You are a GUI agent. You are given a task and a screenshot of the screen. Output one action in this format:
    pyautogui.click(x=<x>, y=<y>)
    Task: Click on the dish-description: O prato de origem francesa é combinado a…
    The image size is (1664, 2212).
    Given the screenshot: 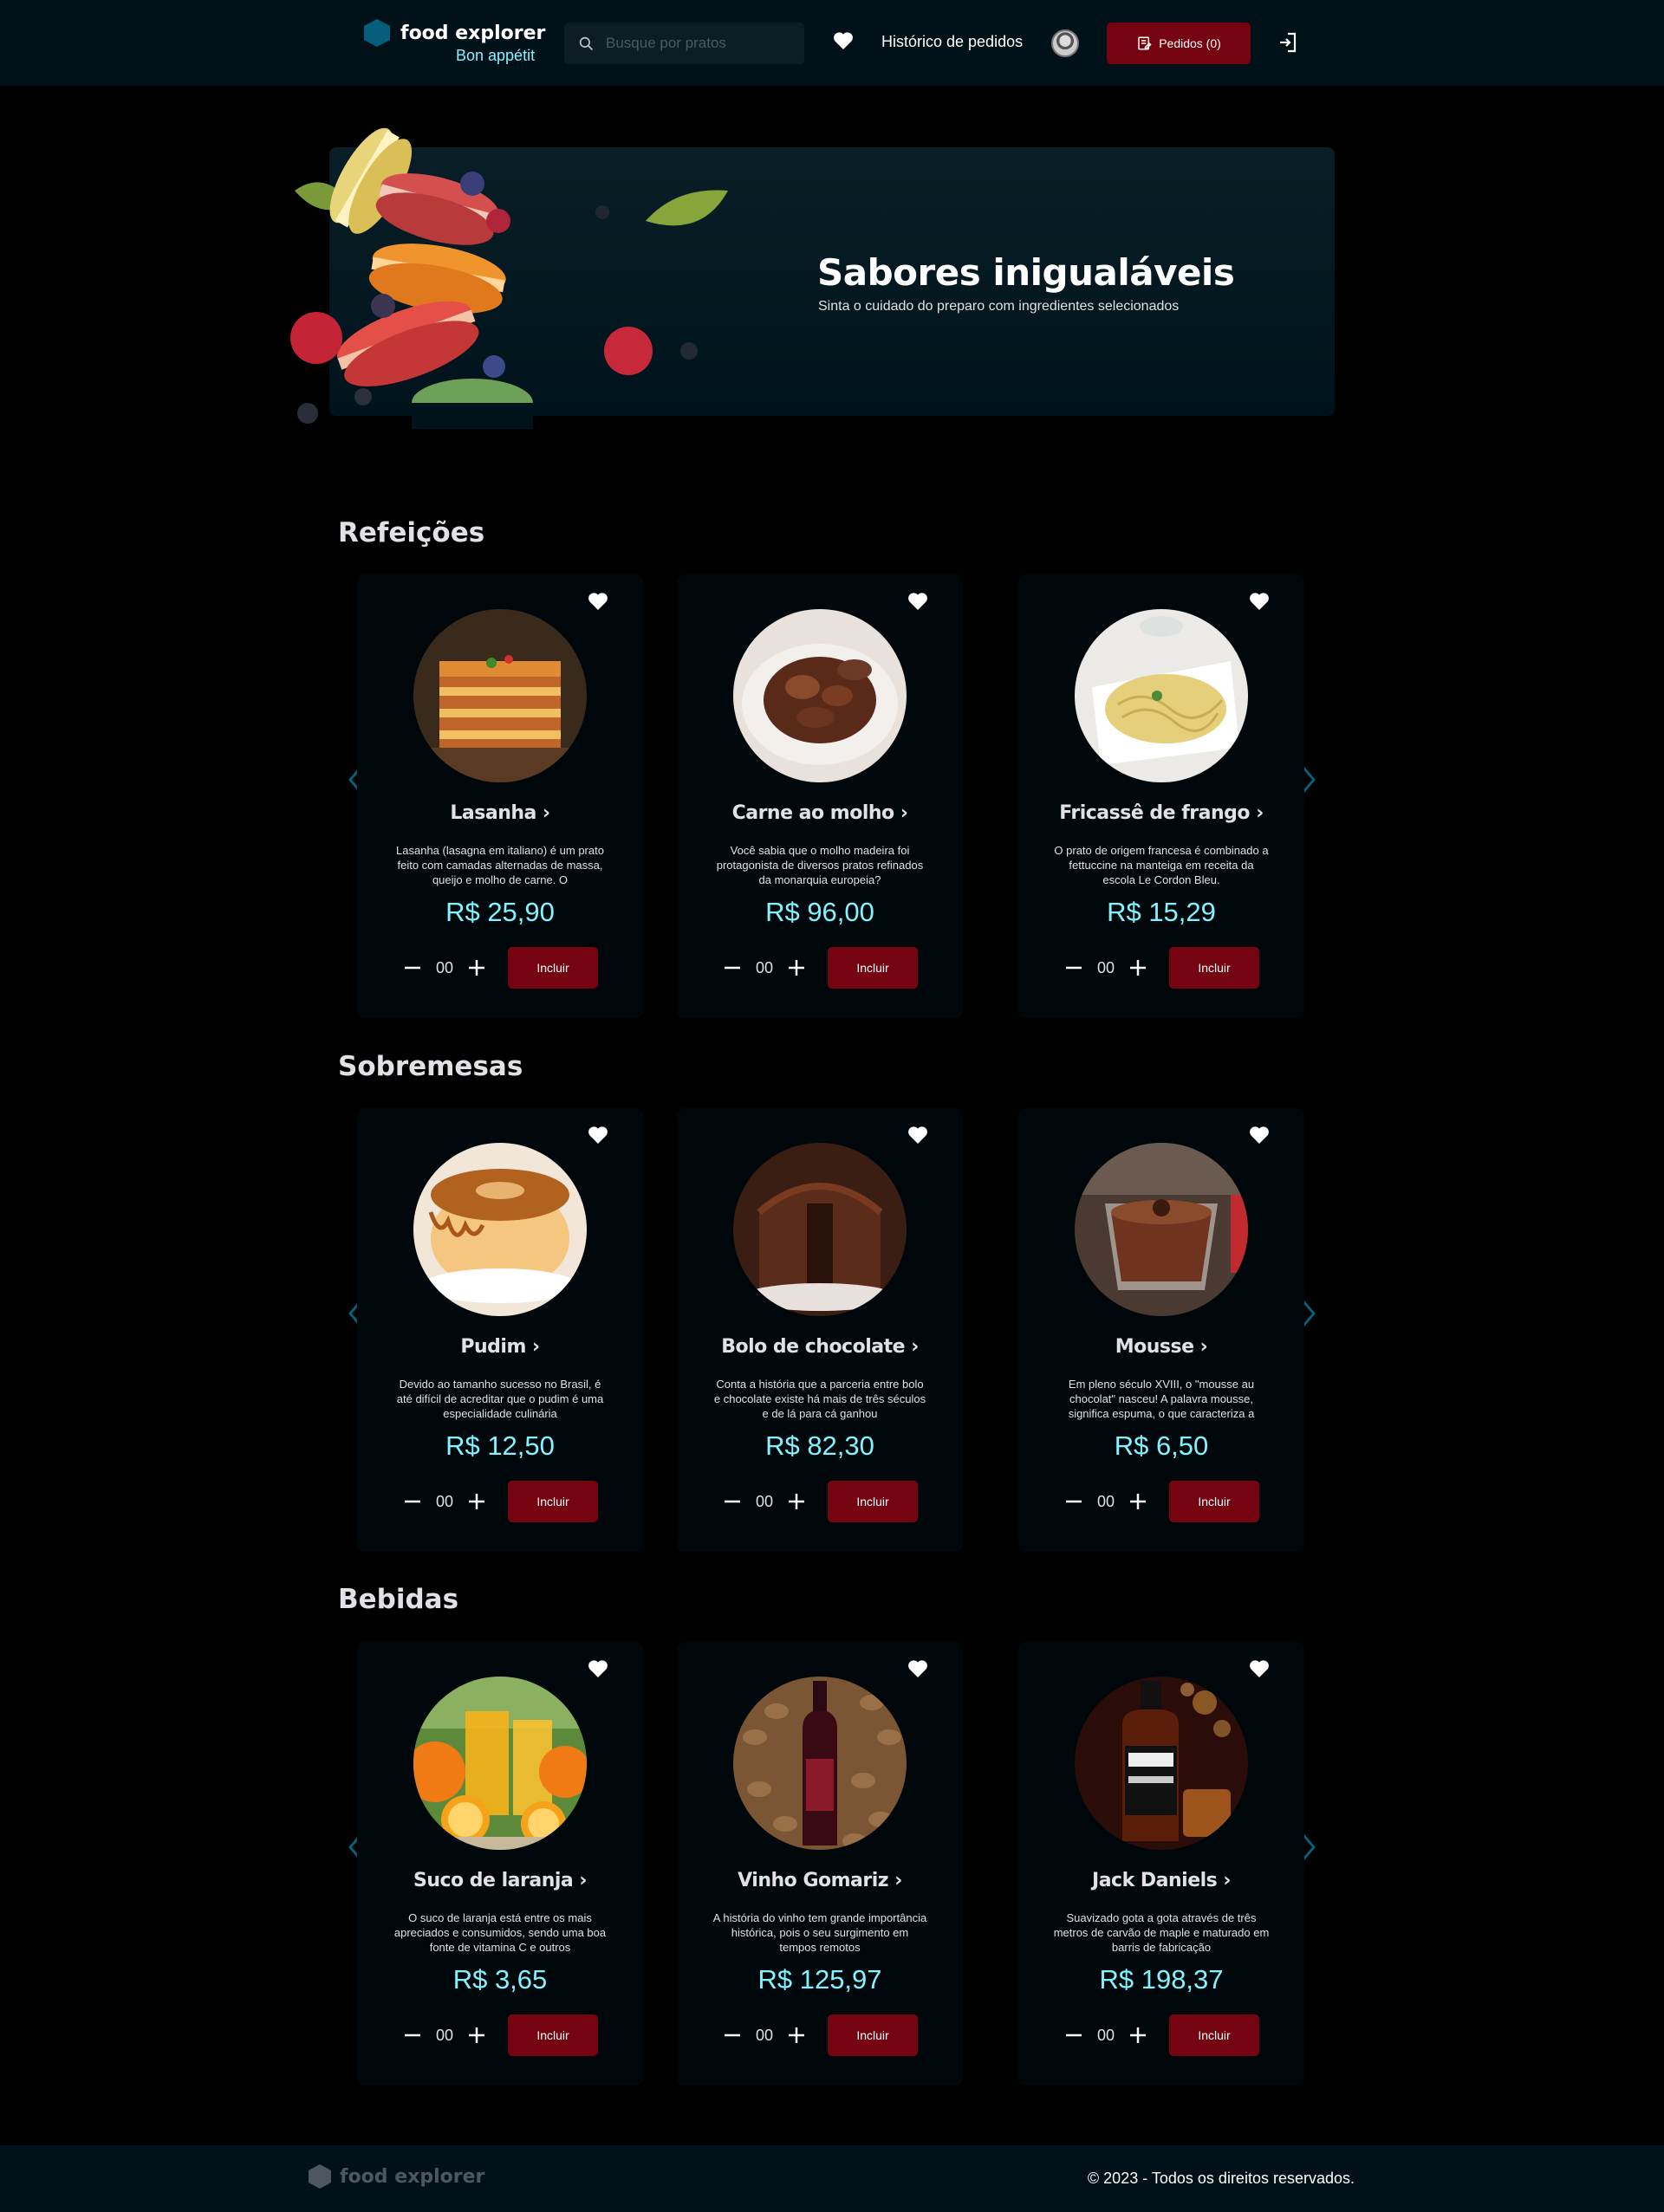 What is the action you would take?
    pyautogui.click(x=1161, y=865)
    